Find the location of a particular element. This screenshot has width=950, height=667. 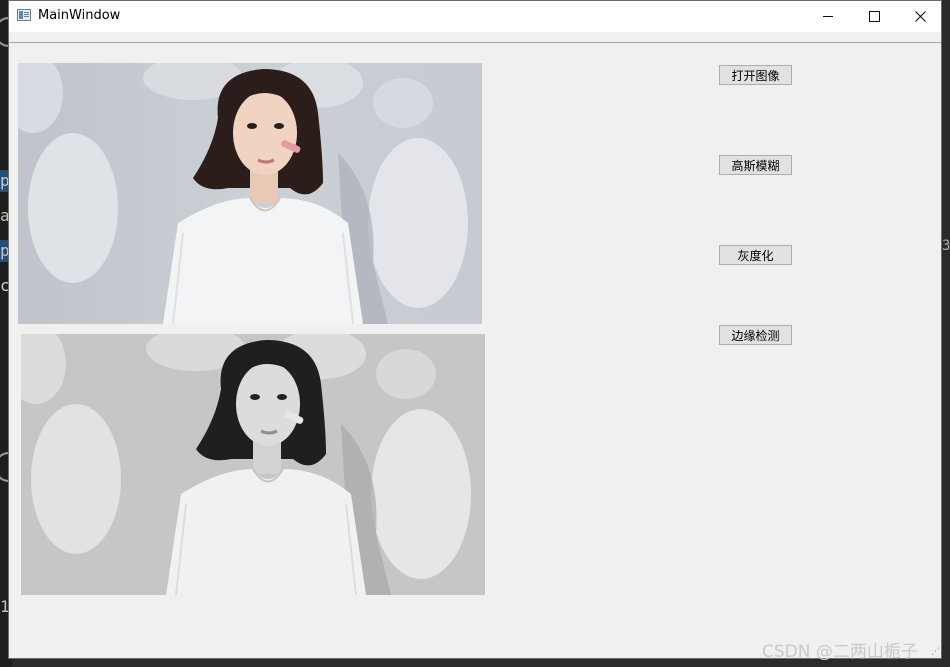

edge-detection-button: 边缘检测 is located at coordinates (755, 335).